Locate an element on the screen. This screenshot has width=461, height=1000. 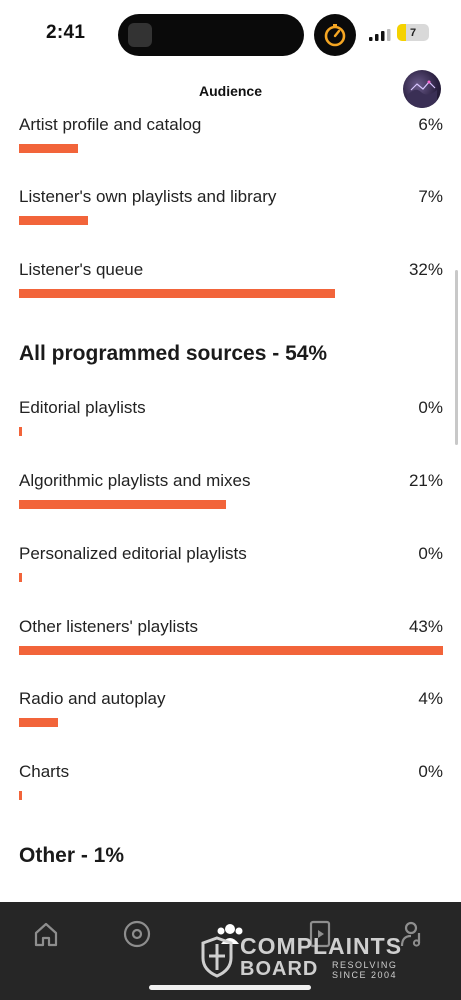
list-item: Listener's queue 32% is located at coordinates (231, 285).